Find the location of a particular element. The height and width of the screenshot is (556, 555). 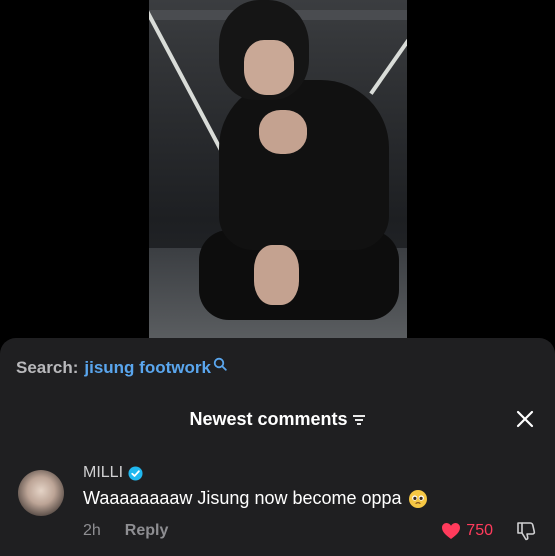

like-count: 750 is located at coordinates (479, 530).